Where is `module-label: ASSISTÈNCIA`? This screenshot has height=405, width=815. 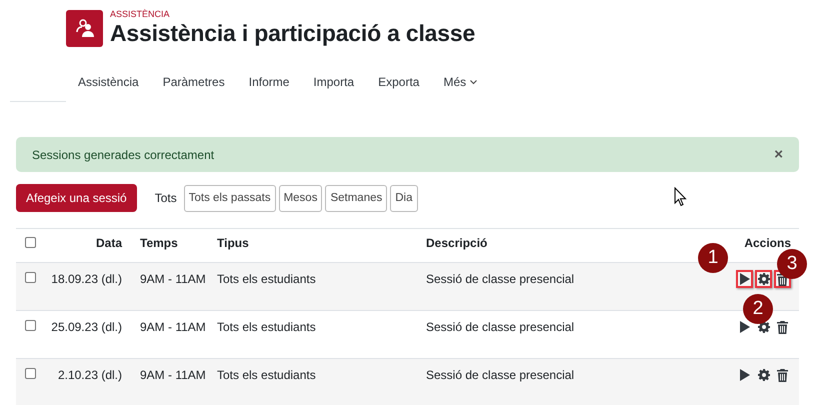 module-label: ASSISTÈNCIA is located at coordinates (140, 14).